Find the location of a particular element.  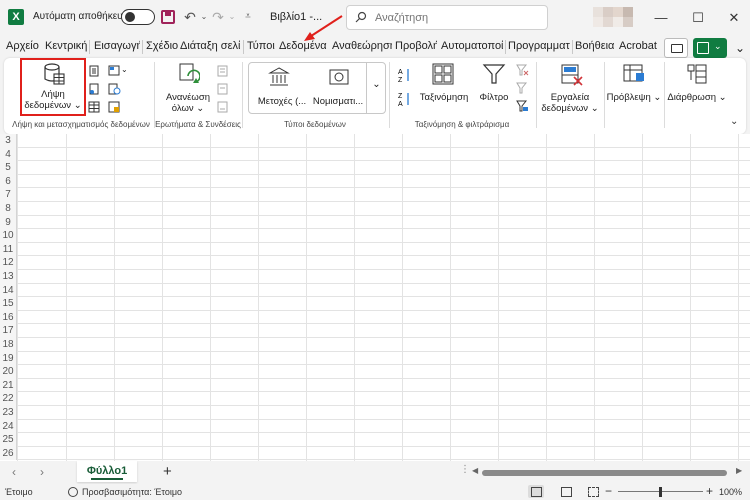

row-header: 7 is located at coordinates (8, 195).